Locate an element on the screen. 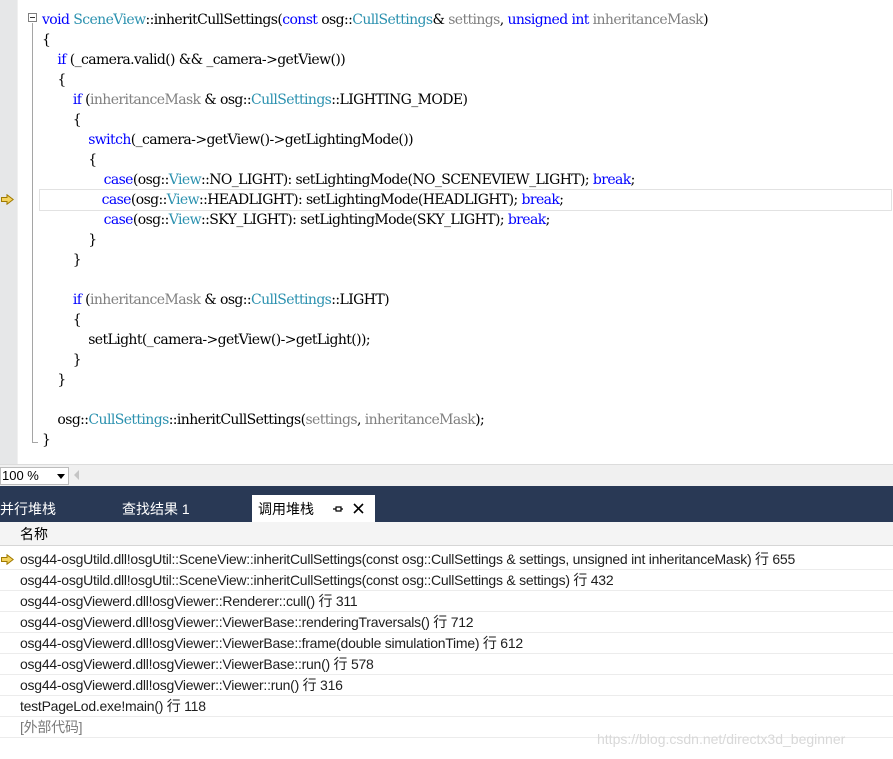  code-token: ; is located at coordinates (561, 200).